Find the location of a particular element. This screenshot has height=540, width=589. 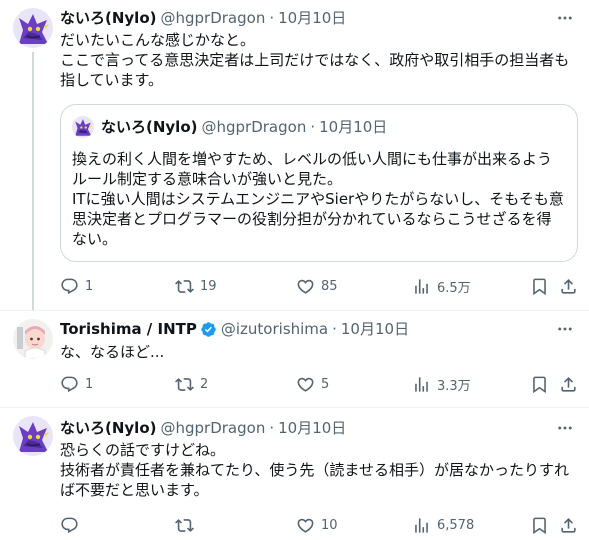

quote-text-line: ITに強い人間はシステムエンジニアやSierやりたがらないし、そもそも意 is located at coordinates (318, 199).